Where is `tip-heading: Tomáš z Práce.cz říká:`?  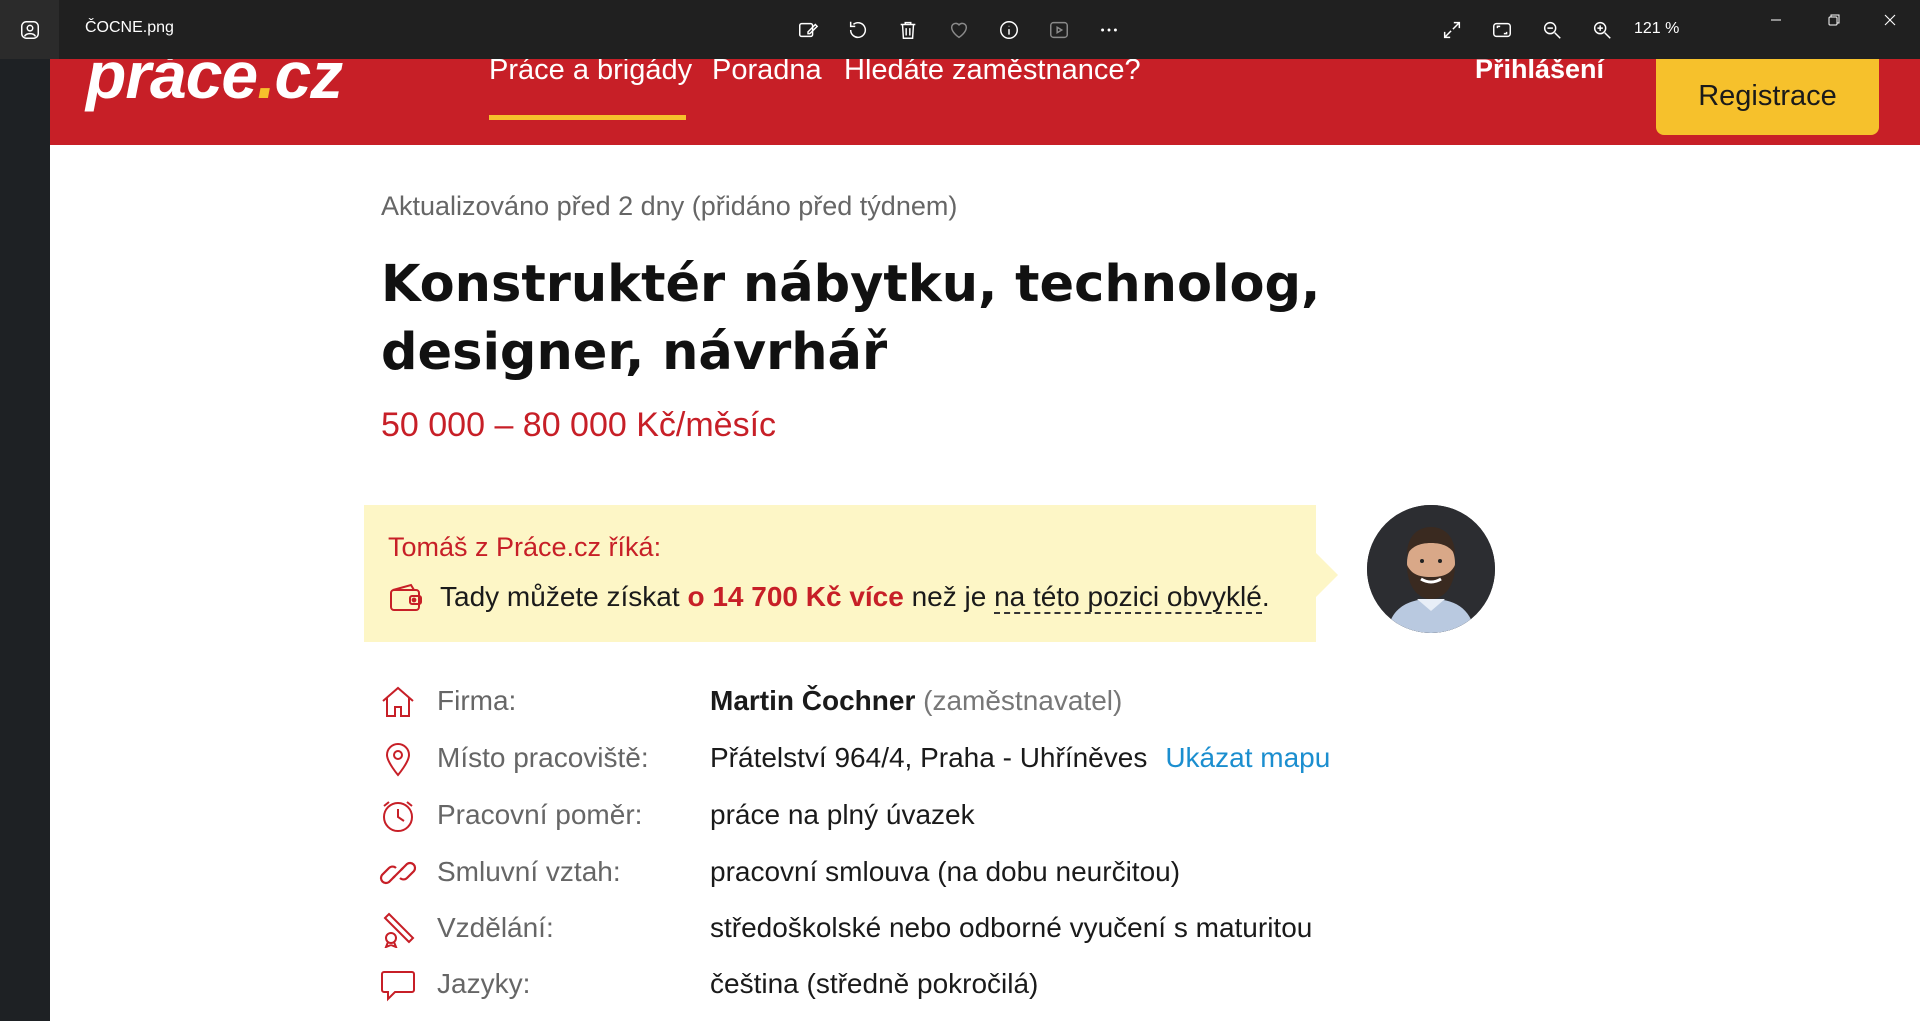 tip-heading: Tomáš z Práce.cz říká: is located at coordinates (525, 547).